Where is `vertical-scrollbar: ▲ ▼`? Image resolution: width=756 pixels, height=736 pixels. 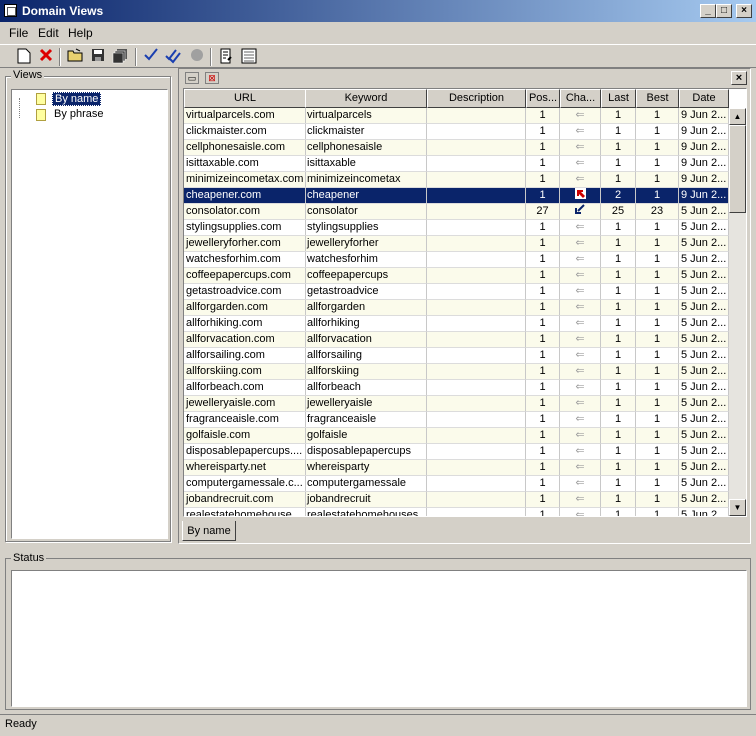 vertical-scrollbar: ▲ ▼ is located at coordinates (737, 312).